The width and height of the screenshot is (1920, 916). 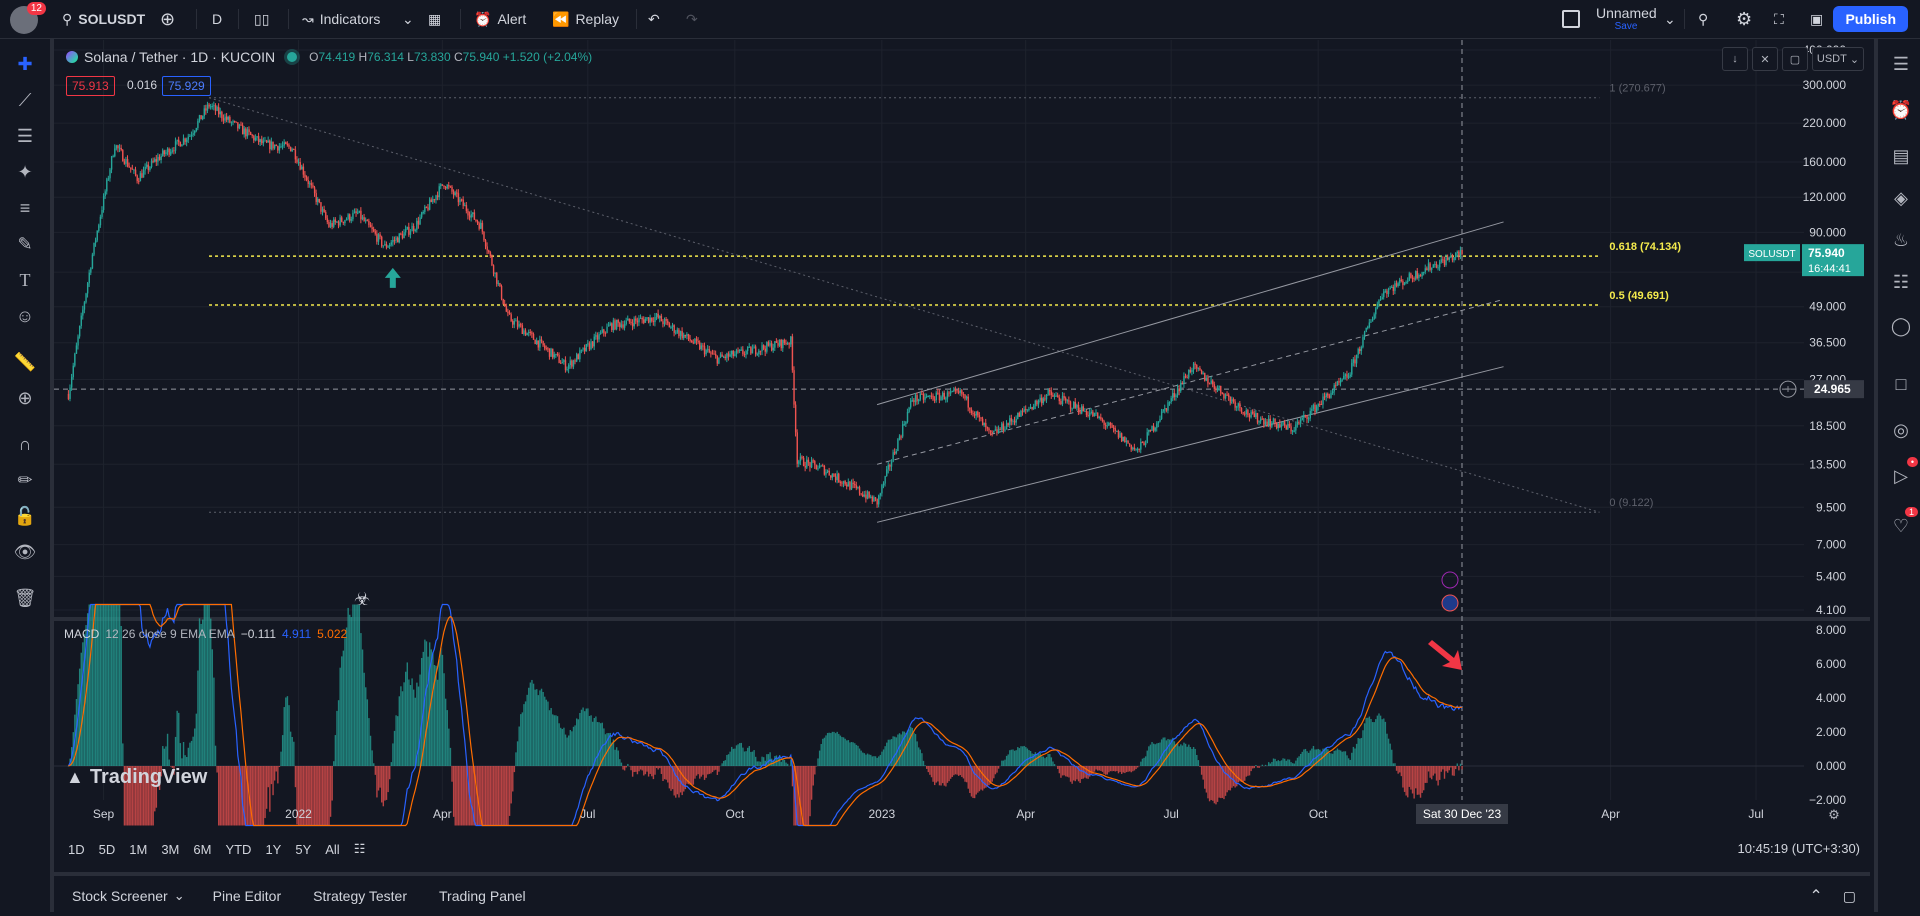 What do you see at coordinates (202, 849) in the screenshot?
I see `range-6m: 6M` at bounding box center [202, 849].